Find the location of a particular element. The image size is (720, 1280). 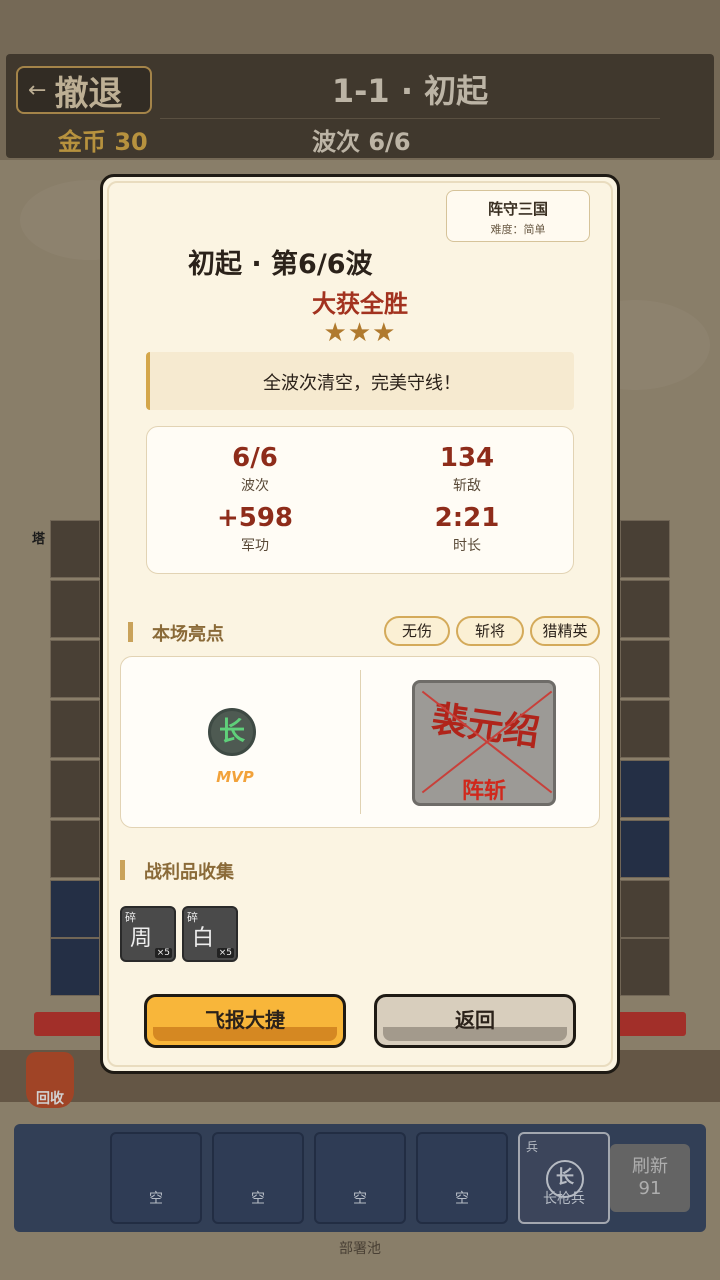

result-quote: 全波次清空，完美守线！ is located at coordinates (360, 381).